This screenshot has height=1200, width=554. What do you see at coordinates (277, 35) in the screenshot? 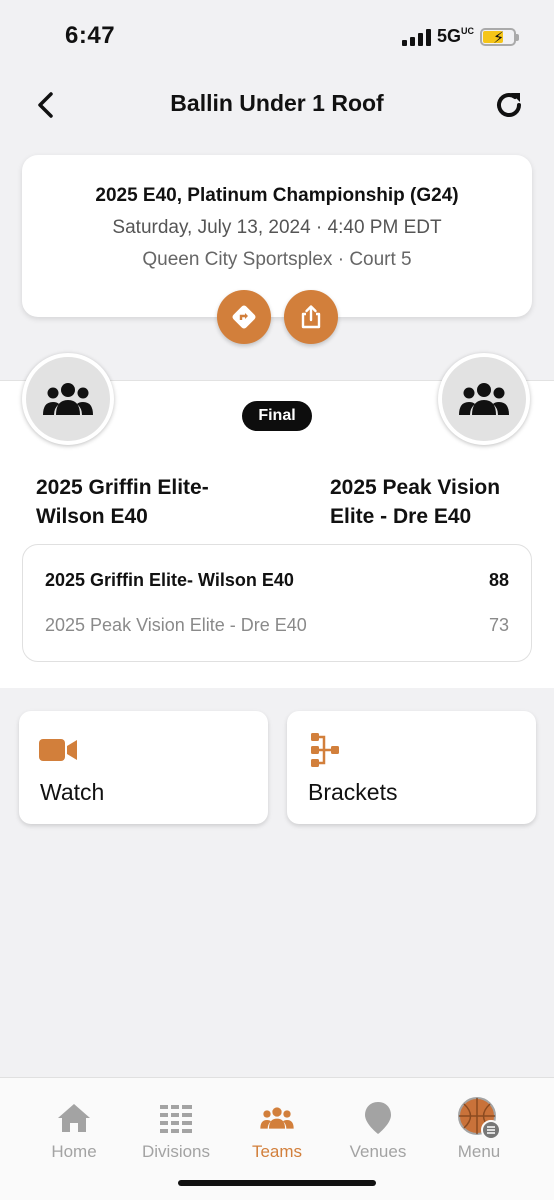
I see `status-bar: 6:47 5GUC ⚡` at bounding box center [277, 35].